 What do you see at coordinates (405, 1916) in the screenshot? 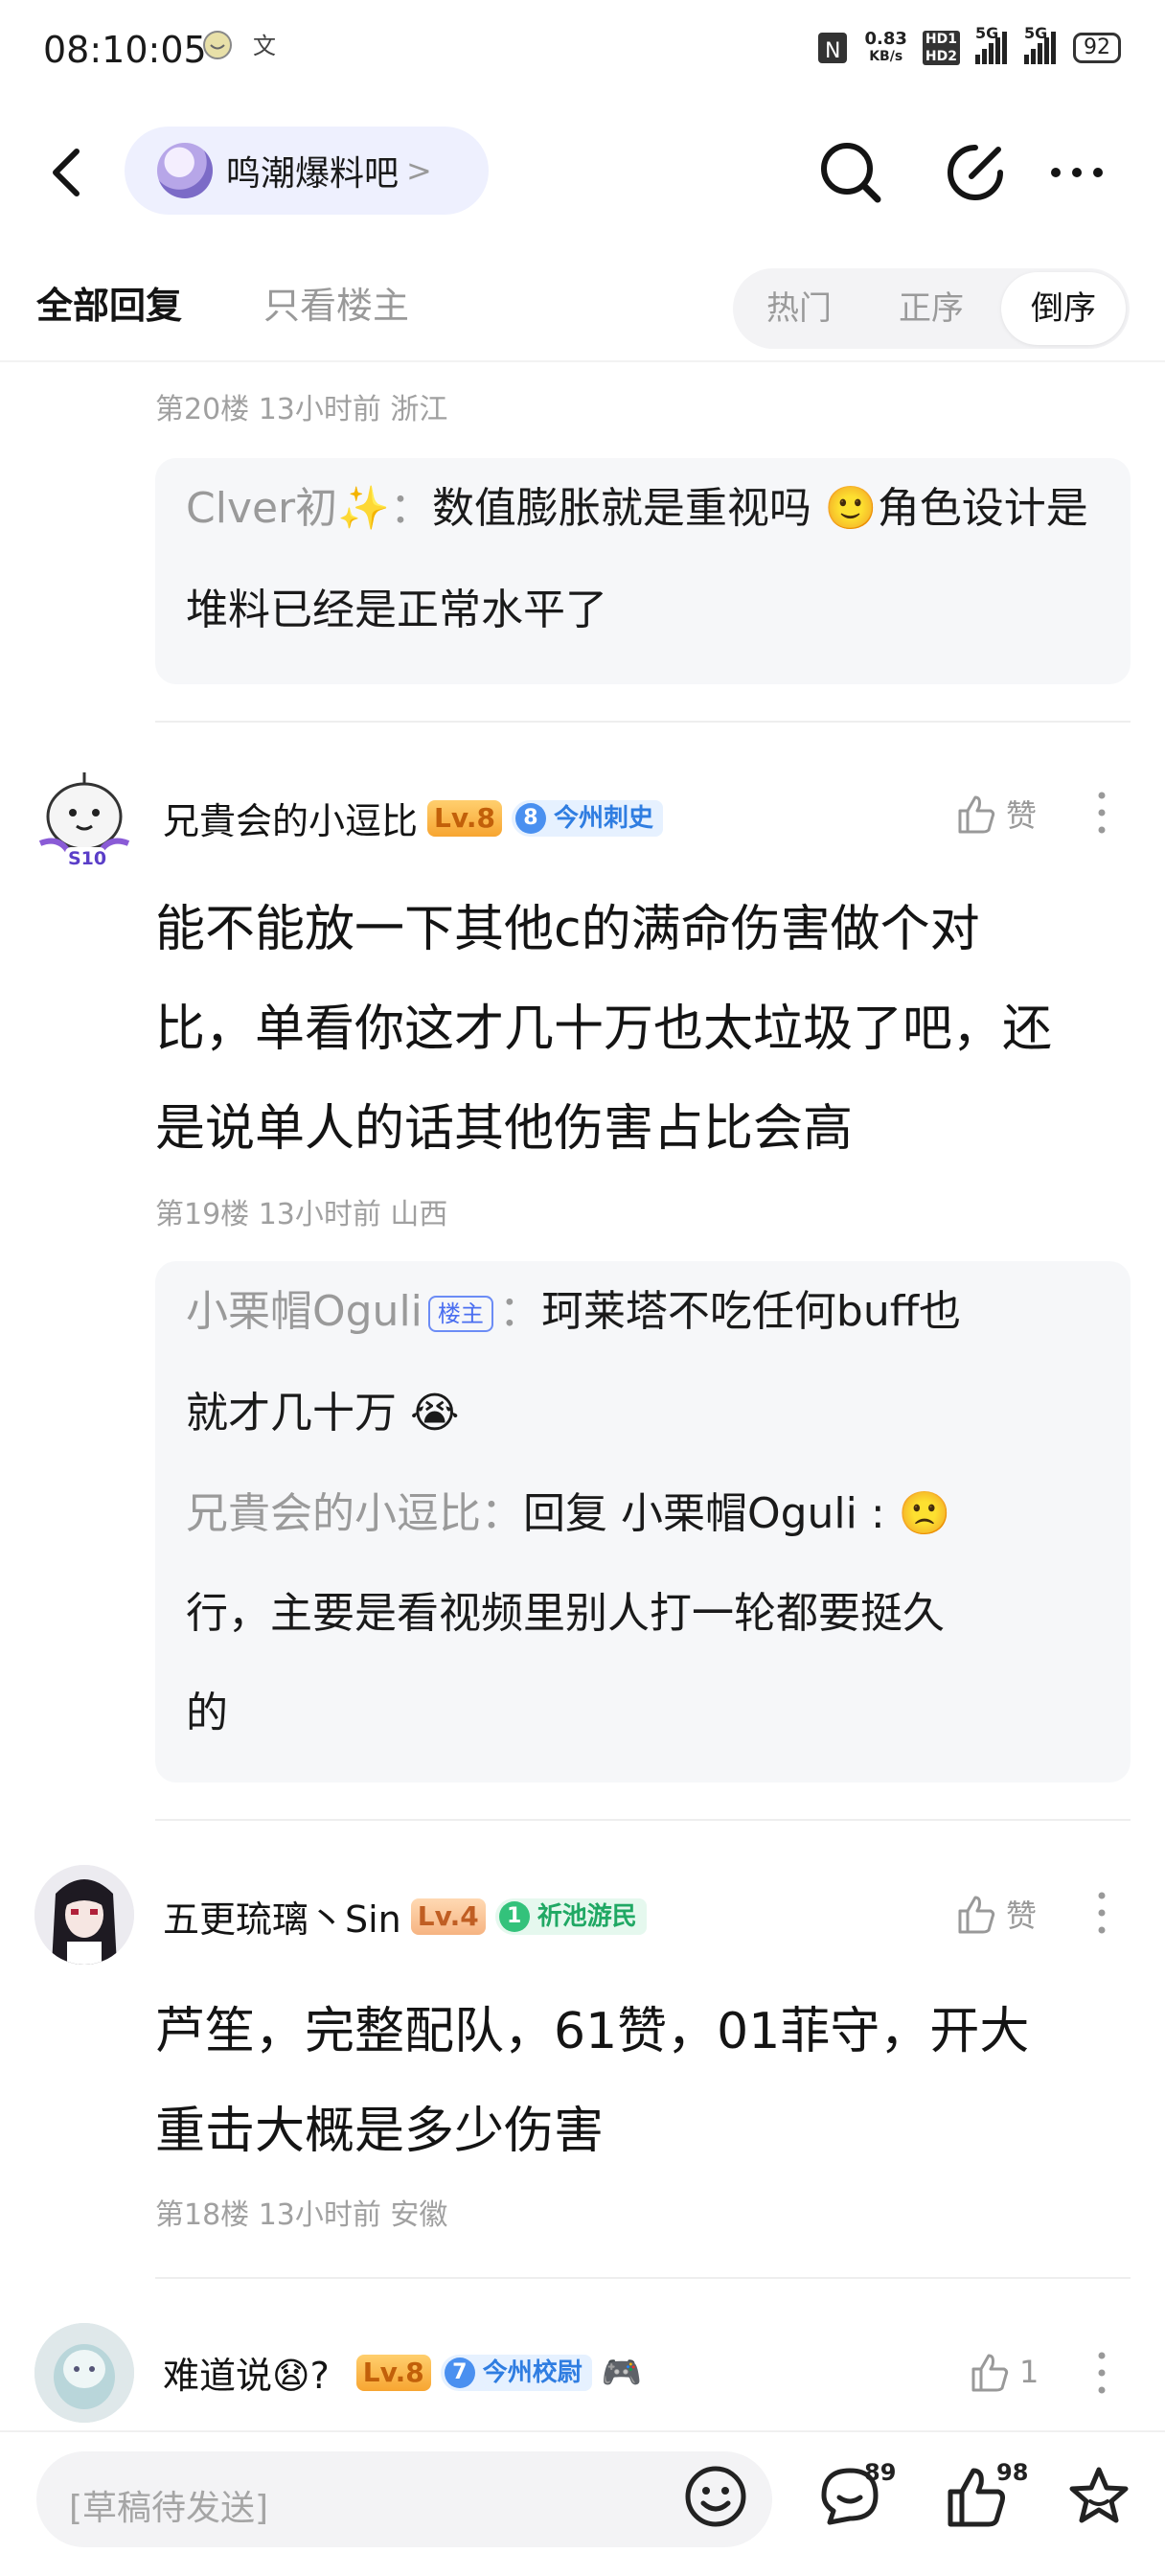
I see `user-info-row: 五更琉璃丶Sin Lv.4 1 祈池游民` at bounding box center [405, 1916].